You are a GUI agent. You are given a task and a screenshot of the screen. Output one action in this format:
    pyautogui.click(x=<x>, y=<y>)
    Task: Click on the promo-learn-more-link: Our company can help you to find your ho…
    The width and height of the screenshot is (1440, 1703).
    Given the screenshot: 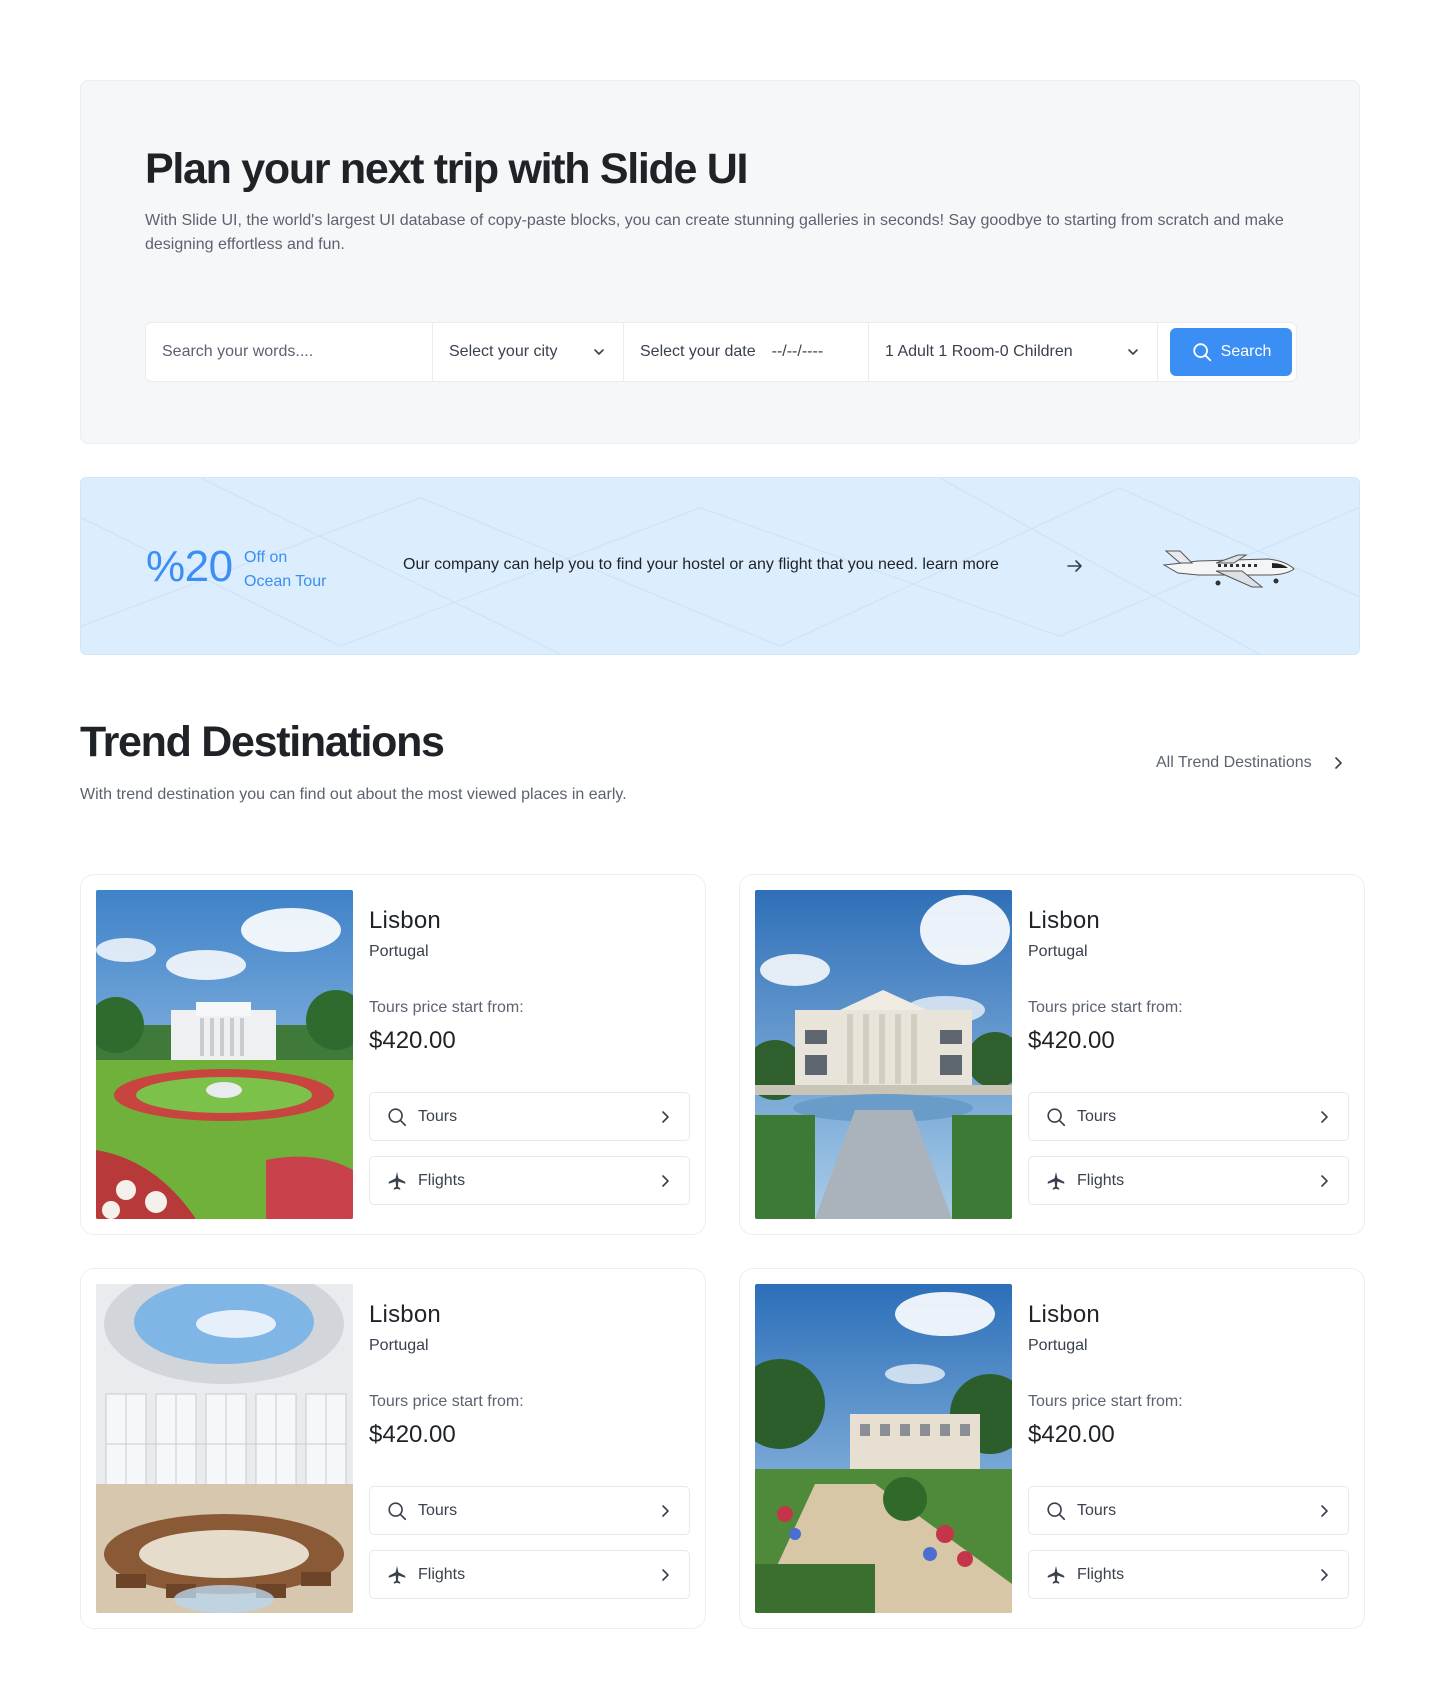 What is the action you would take?
    pyautogui.click(x=701, y=565)
    